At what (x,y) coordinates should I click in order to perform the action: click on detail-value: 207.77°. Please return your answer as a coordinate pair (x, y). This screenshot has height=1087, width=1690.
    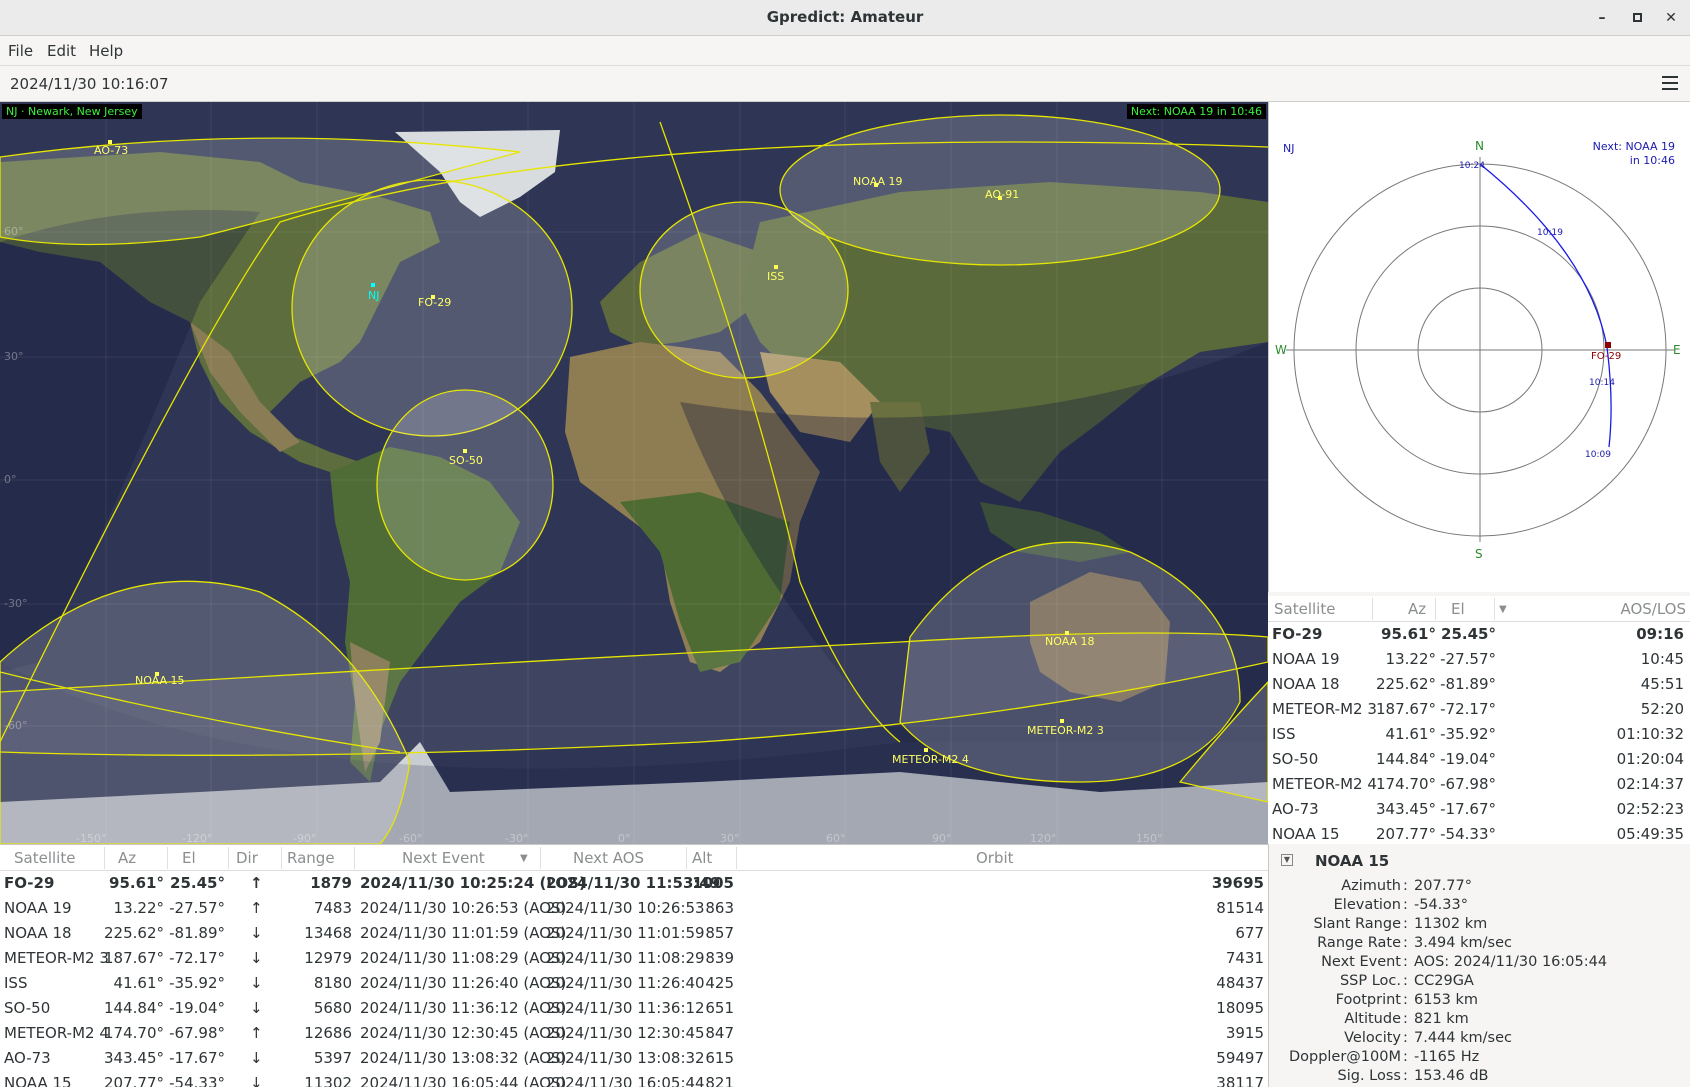
    Looking at the image, I should click on (1443, 886).